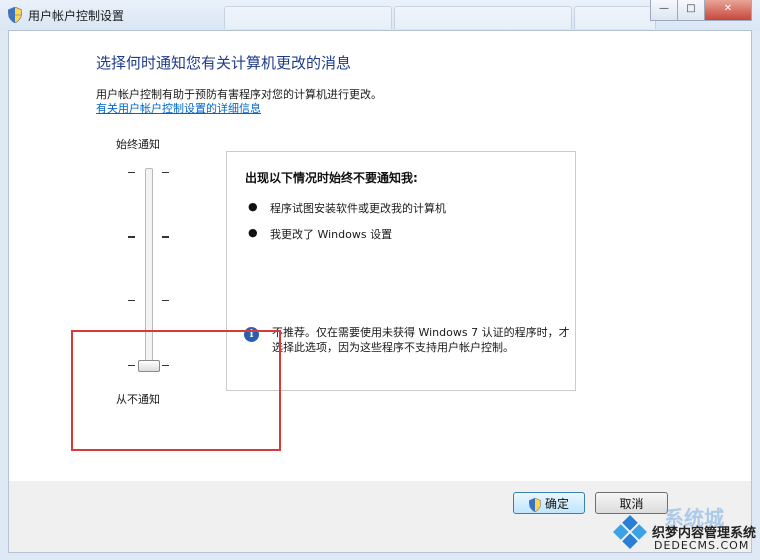  I want to click on windows-logo-icon, so click(630, 532).